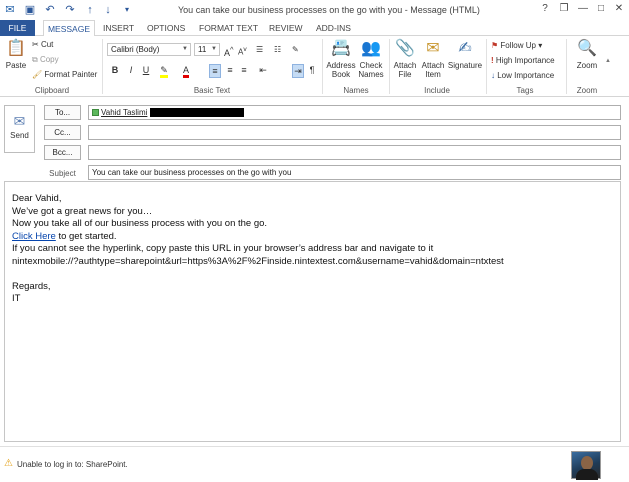 Image resolution: width=629 pixels, height=482 pixels. I want to click on format-painter-button: 🖌 Format Painter, so click(64, 74).